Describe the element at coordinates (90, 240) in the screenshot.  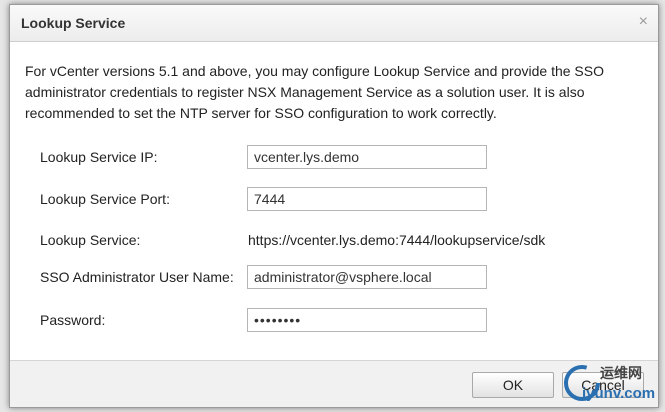
I see `lookup-service-label: Lookup Service:` at that location.